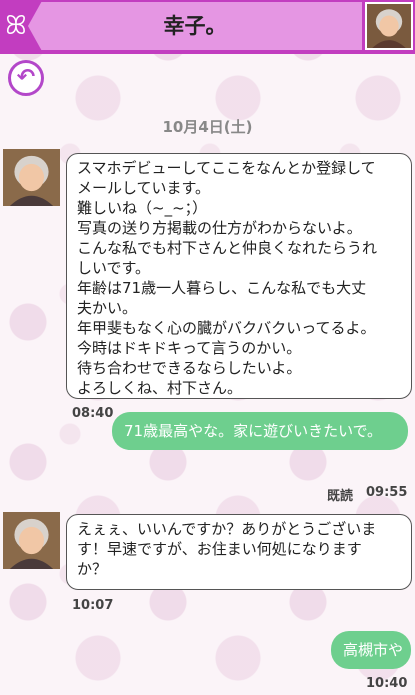  I want to click on header-title-banner: 幸子。, so click(195, 26).